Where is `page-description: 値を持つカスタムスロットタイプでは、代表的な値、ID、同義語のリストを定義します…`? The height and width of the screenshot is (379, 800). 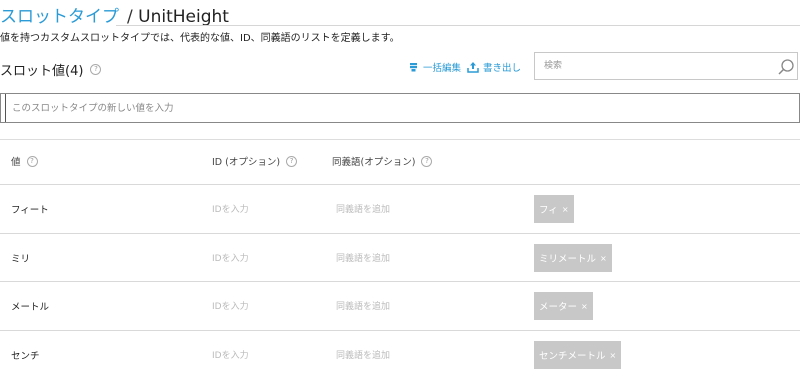 page-description: 値を持つカスタムスロットタイプでは、代表的な値、ID、同義語のリストを定義します… is located at coordinates (200, 38).